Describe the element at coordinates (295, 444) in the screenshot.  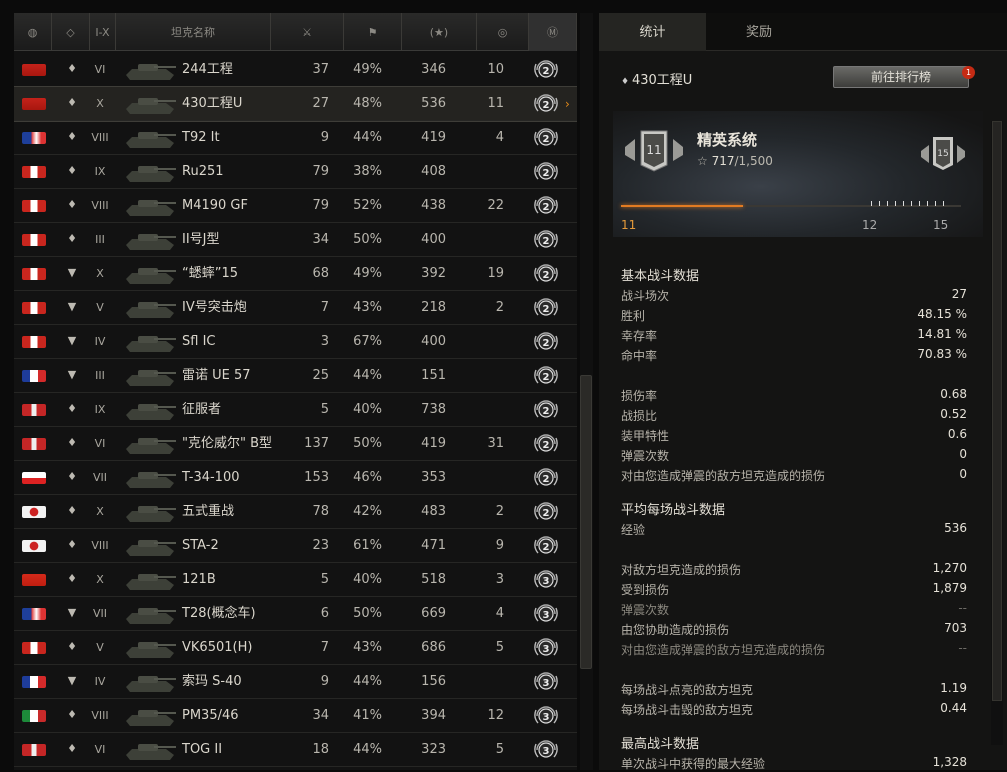
I see `tank-row: ♦ VI "克伦威尔" B型 137 50% 419 31 2` at that location.